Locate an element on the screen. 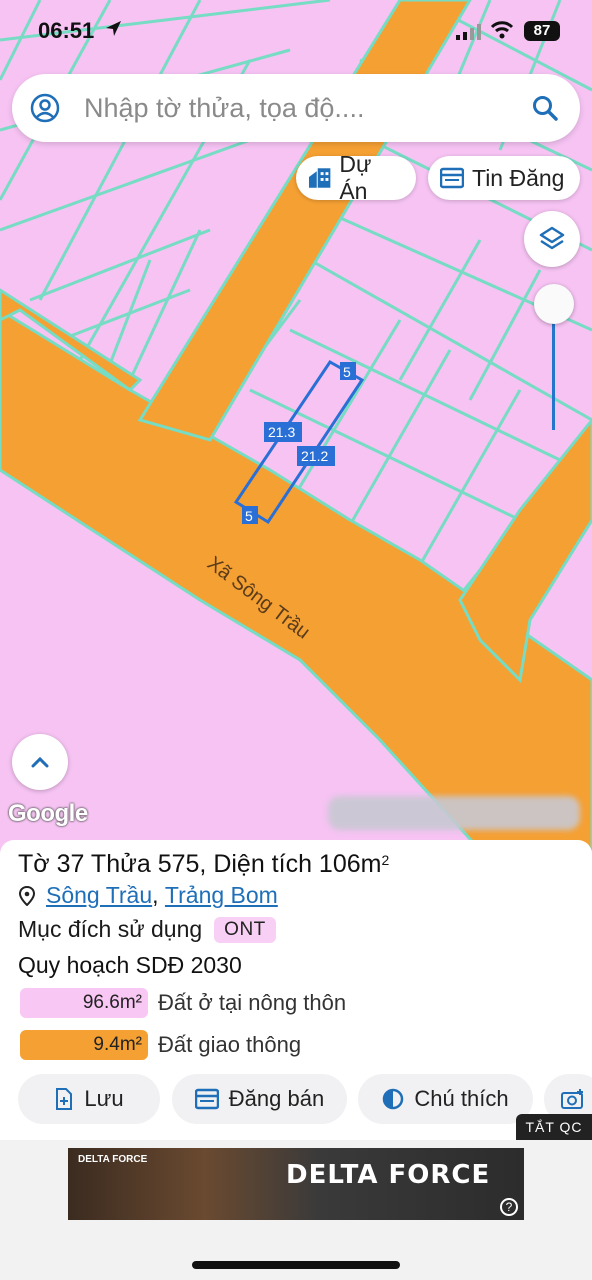  projects-chip: Dự Án is located at coordinates (356, 177).